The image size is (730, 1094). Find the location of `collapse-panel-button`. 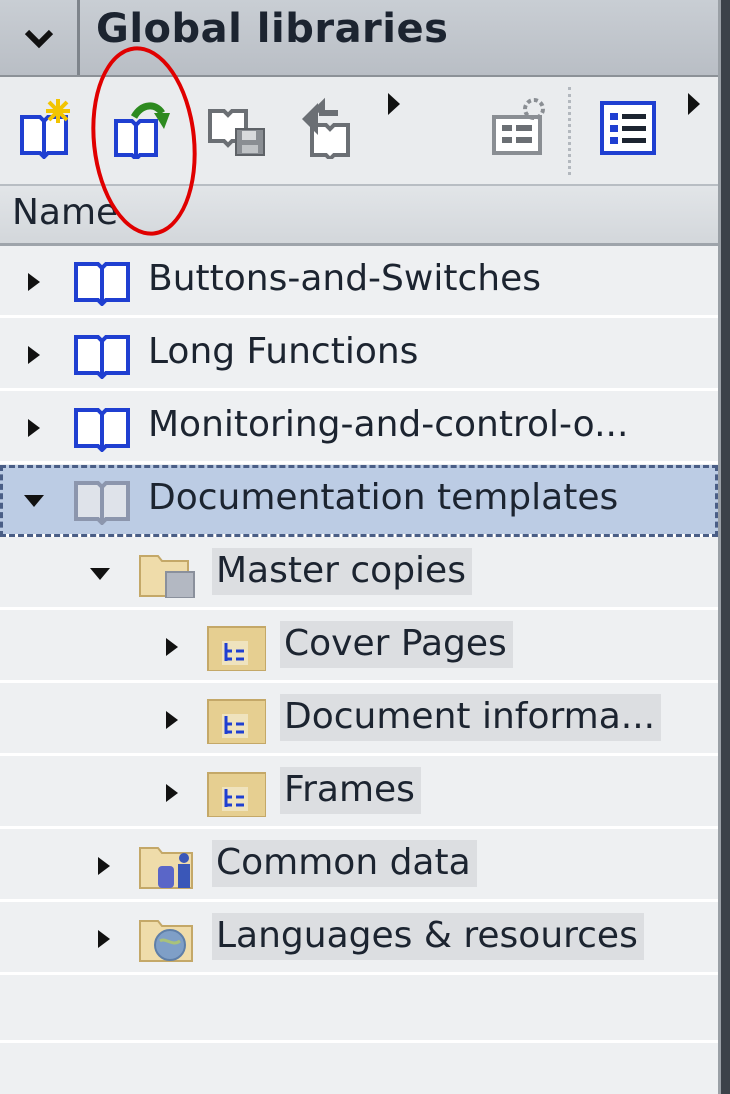

collapse-panel-button is located at coordinates (40, 37).